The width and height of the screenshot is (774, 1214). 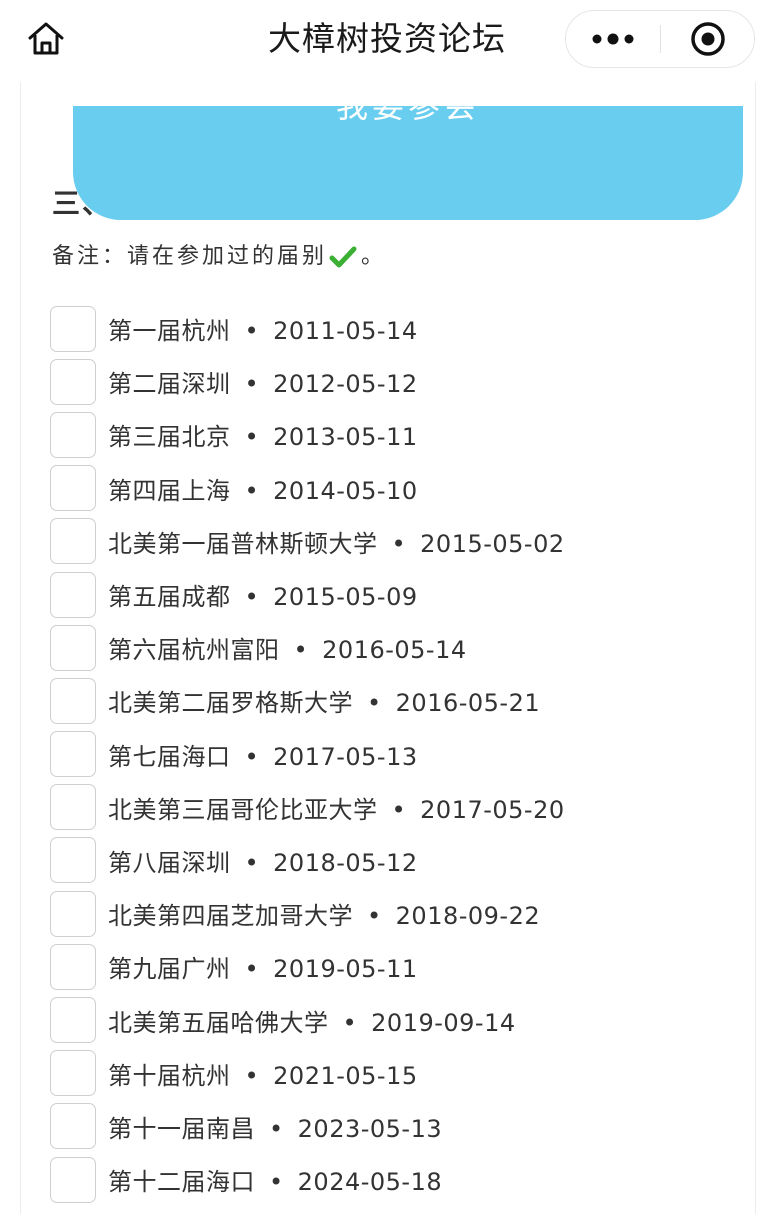 I want to click on session-label: 第六届杭州富阳 • 2016-05-14, so click(x=287, y=647).